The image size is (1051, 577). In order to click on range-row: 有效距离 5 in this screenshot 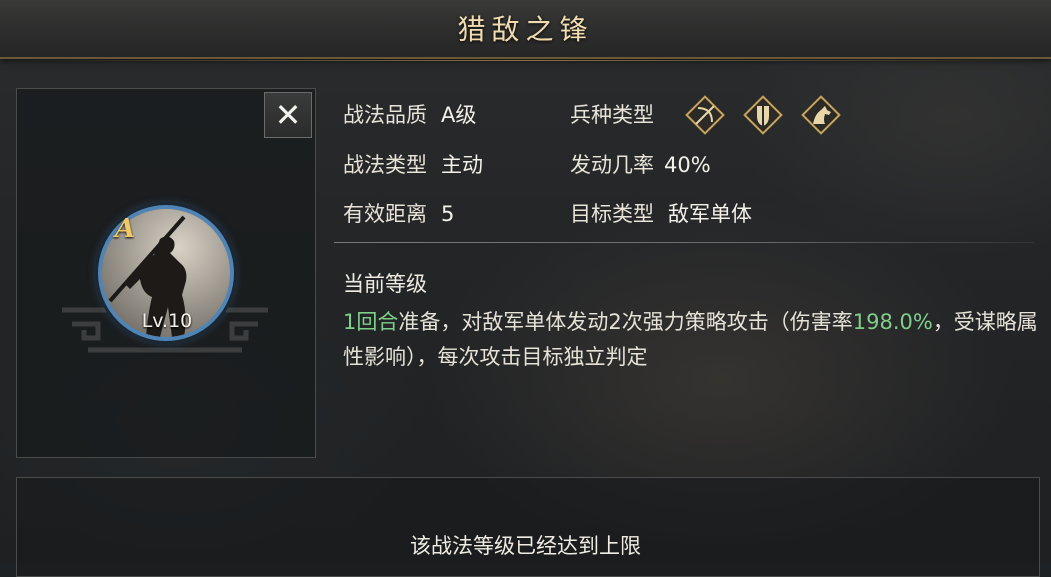, I will do `click(398, 213)`.